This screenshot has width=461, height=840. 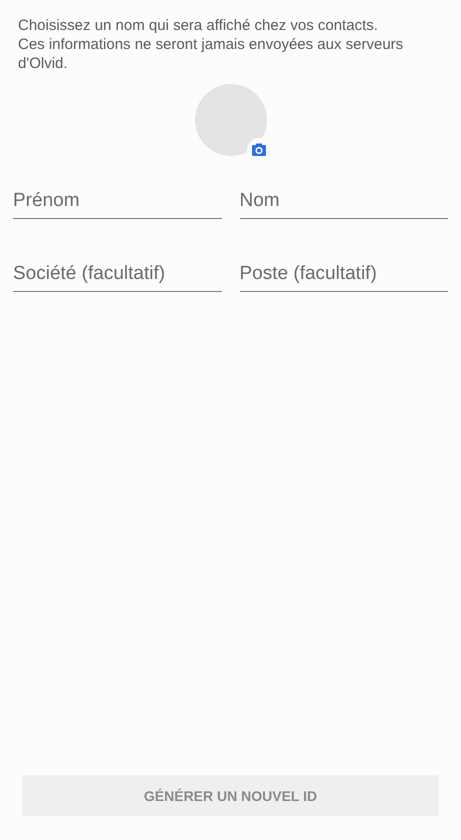 I want to click on intro-text: Choisissez un nom qui sera affiché chez vos contacts. Ces informations ne seront jamais envoyées aux serveurs d'Olvid., so click(x=211, y=44).